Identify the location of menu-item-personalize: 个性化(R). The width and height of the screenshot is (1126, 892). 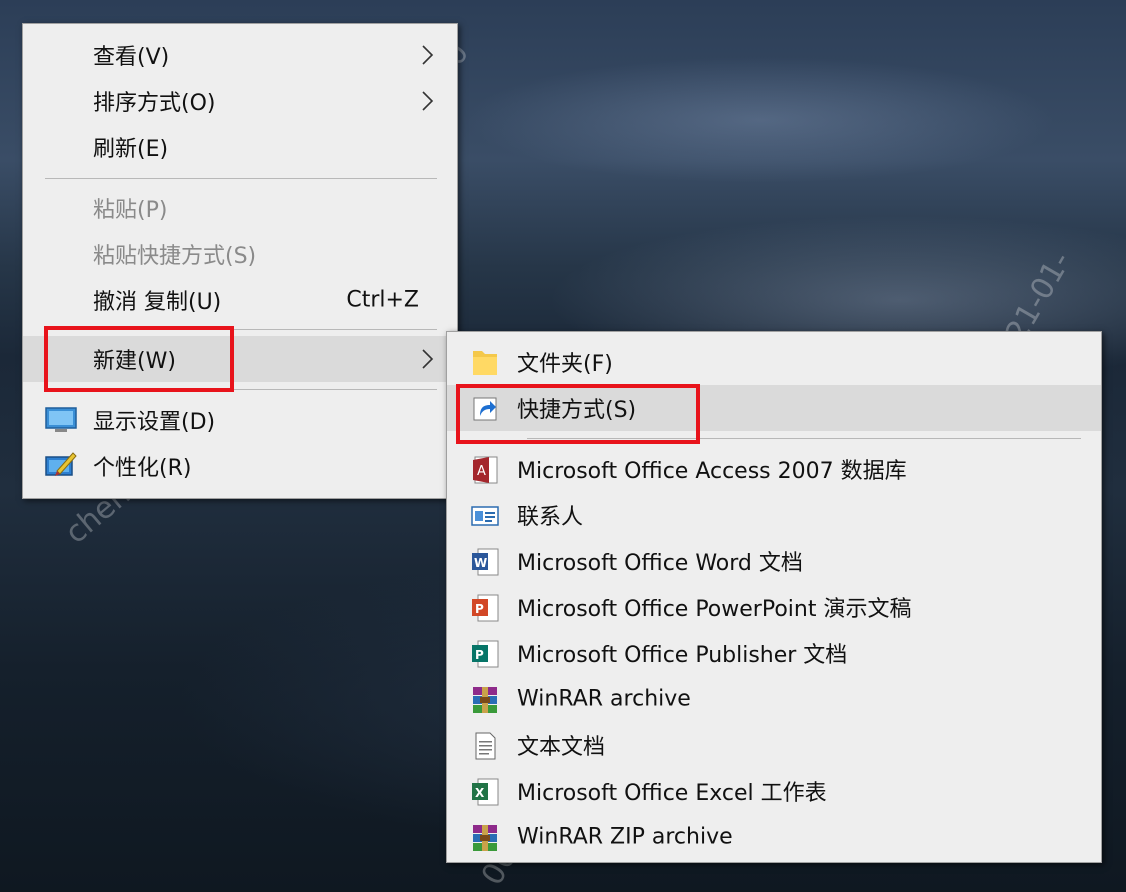
(240, 466).